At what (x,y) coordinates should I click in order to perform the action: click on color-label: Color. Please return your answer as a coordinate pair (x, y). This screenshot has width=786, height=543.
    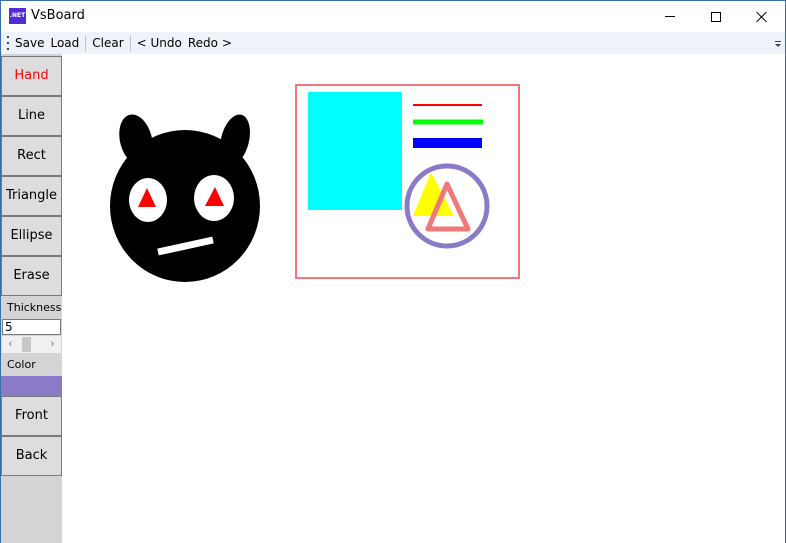
    Looking at the image, I should click on (21, 364).